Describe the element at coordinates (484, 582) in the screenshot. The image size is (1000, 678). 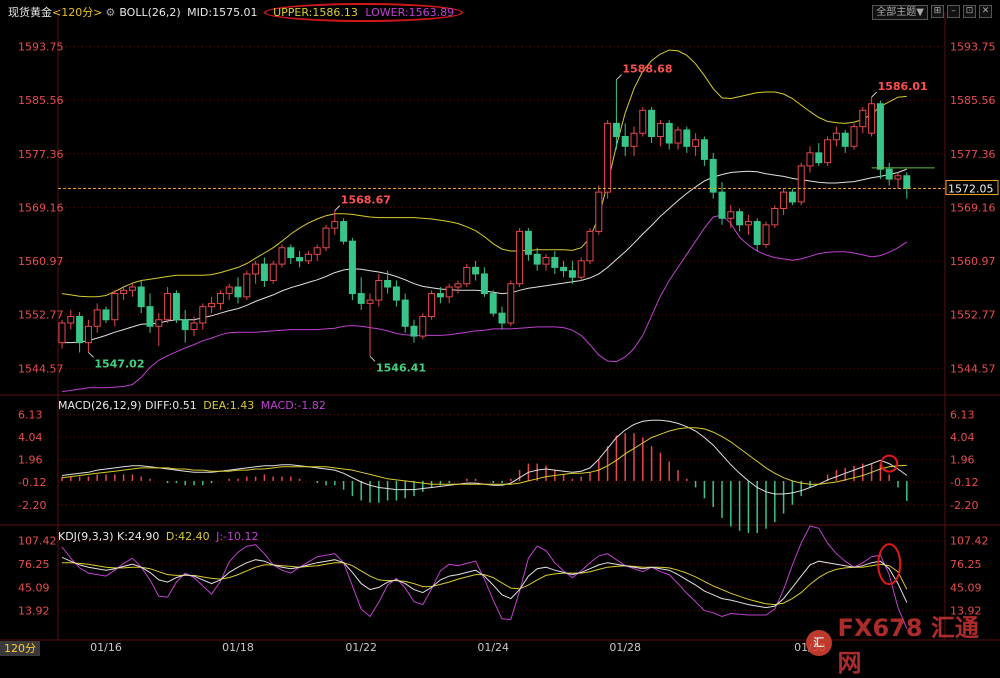
I see `kdj-k-line` at that location.